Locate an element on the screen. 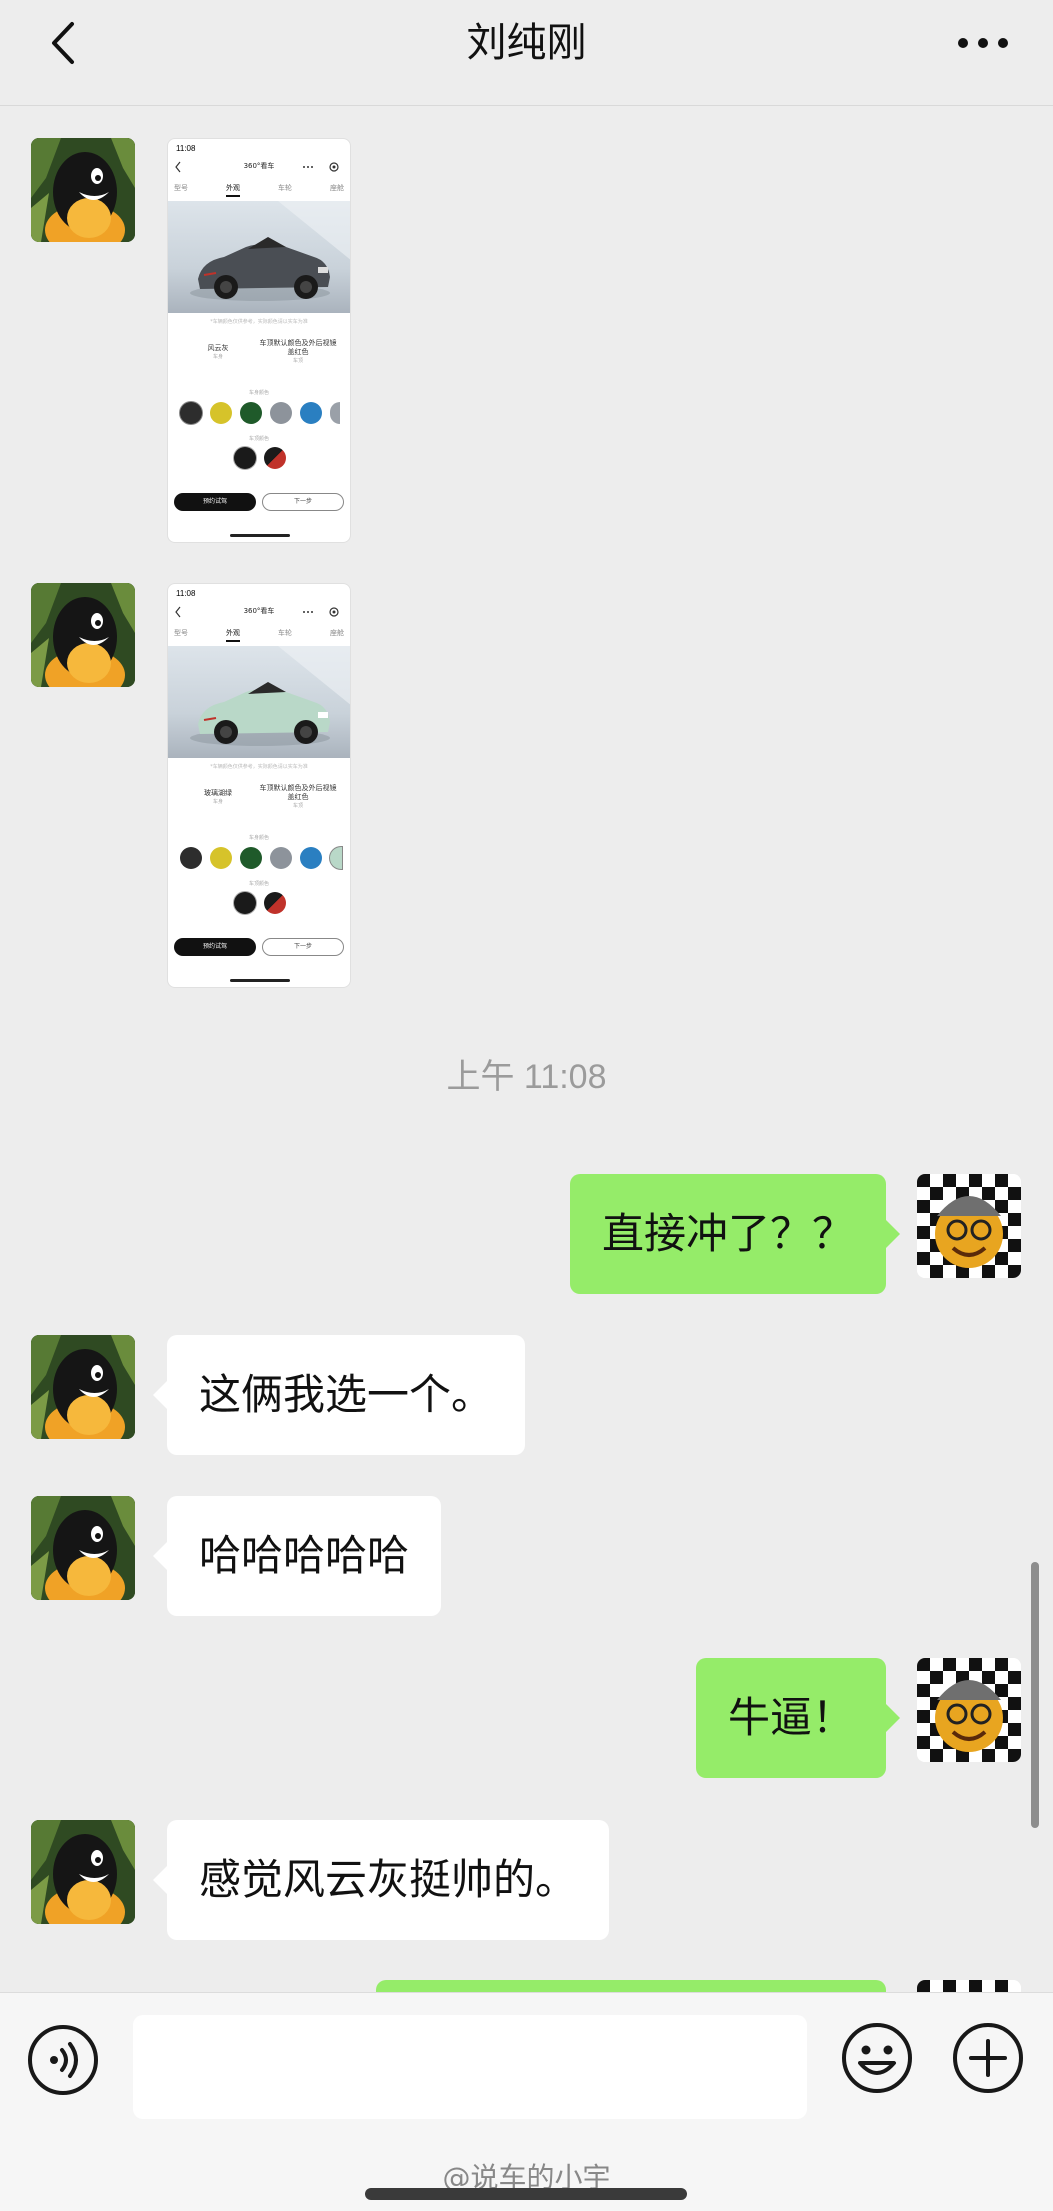 This screenshot has width=1053, height=2211. voice-icon is located at coordinates (63, 2060).